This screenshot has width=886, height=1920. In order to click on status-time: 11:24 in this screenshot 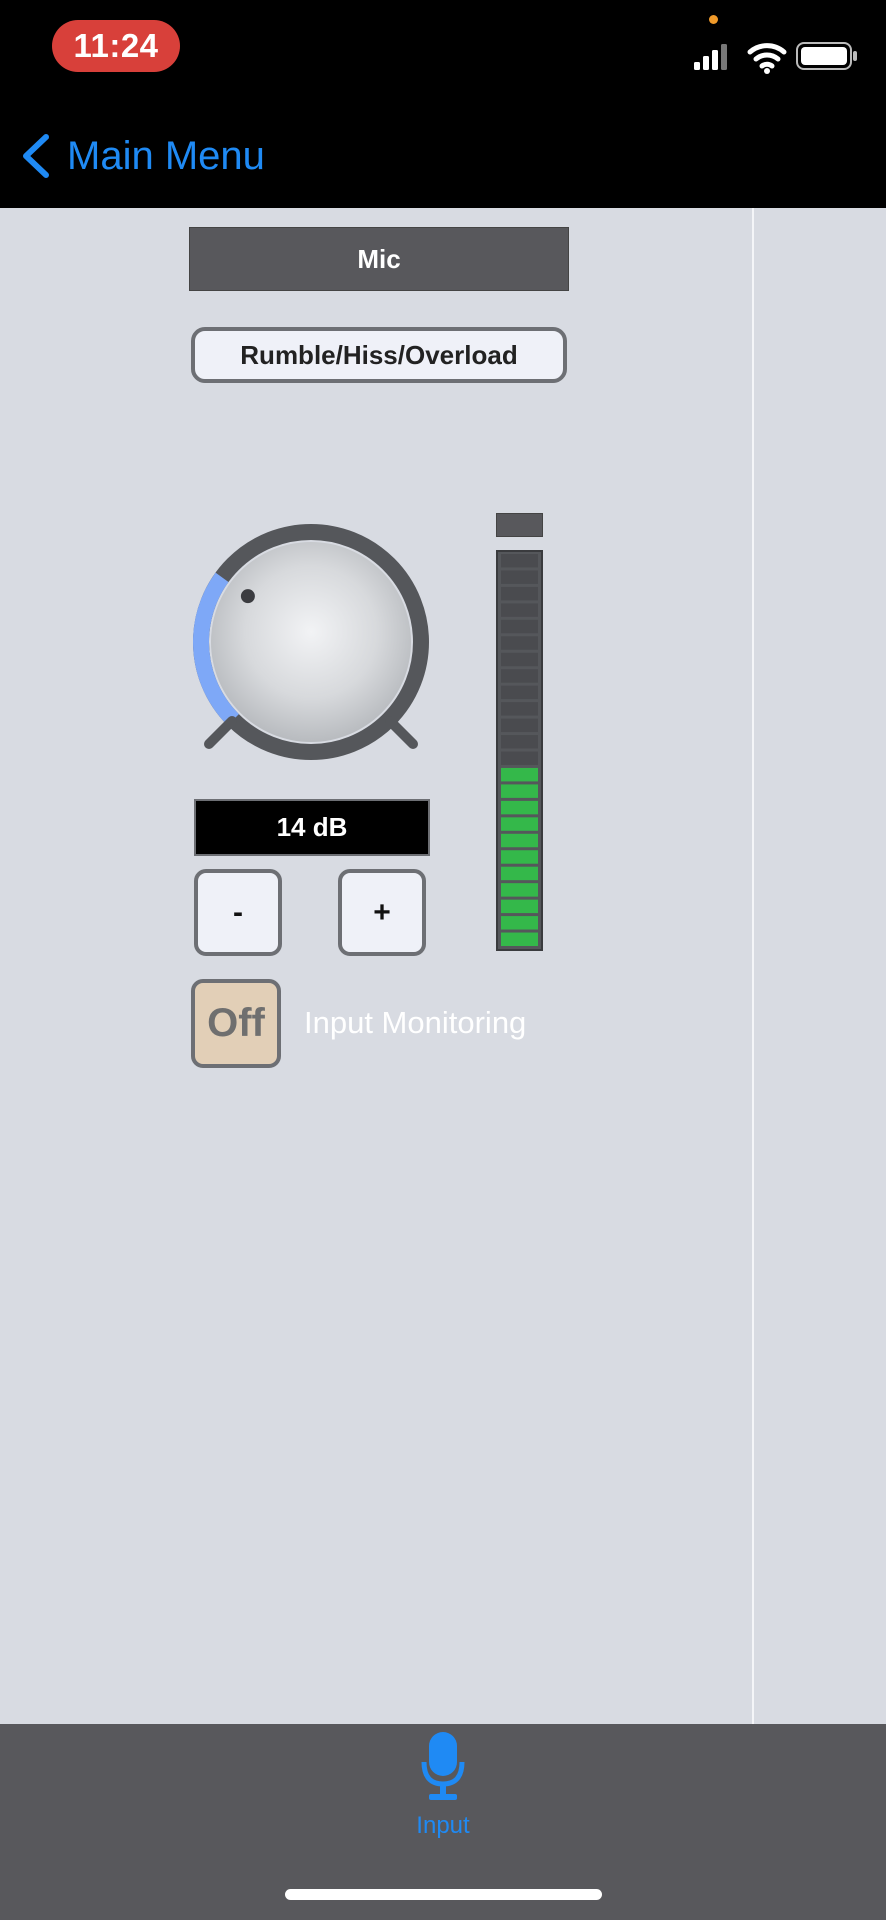, I will do `click(116, 46)`.